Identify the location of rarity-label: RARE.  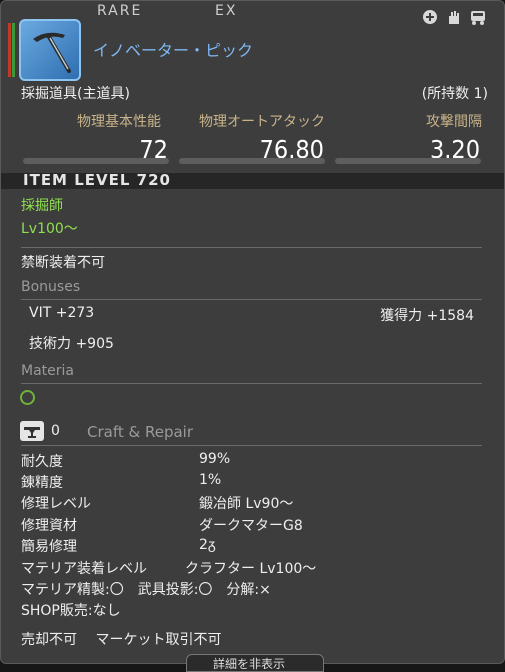
(120, 11).